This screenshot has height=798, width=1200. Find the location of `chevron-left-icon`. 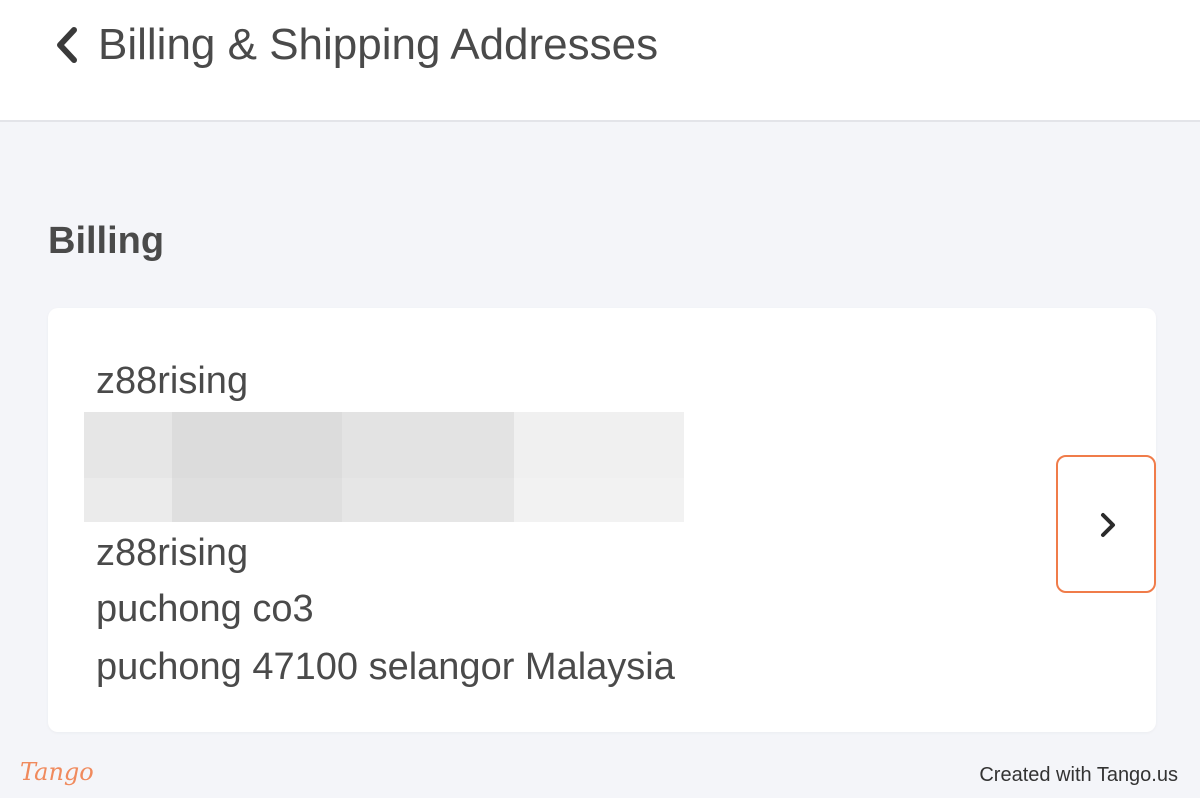

chevron-left-icon is located at coordinates (67, 45).